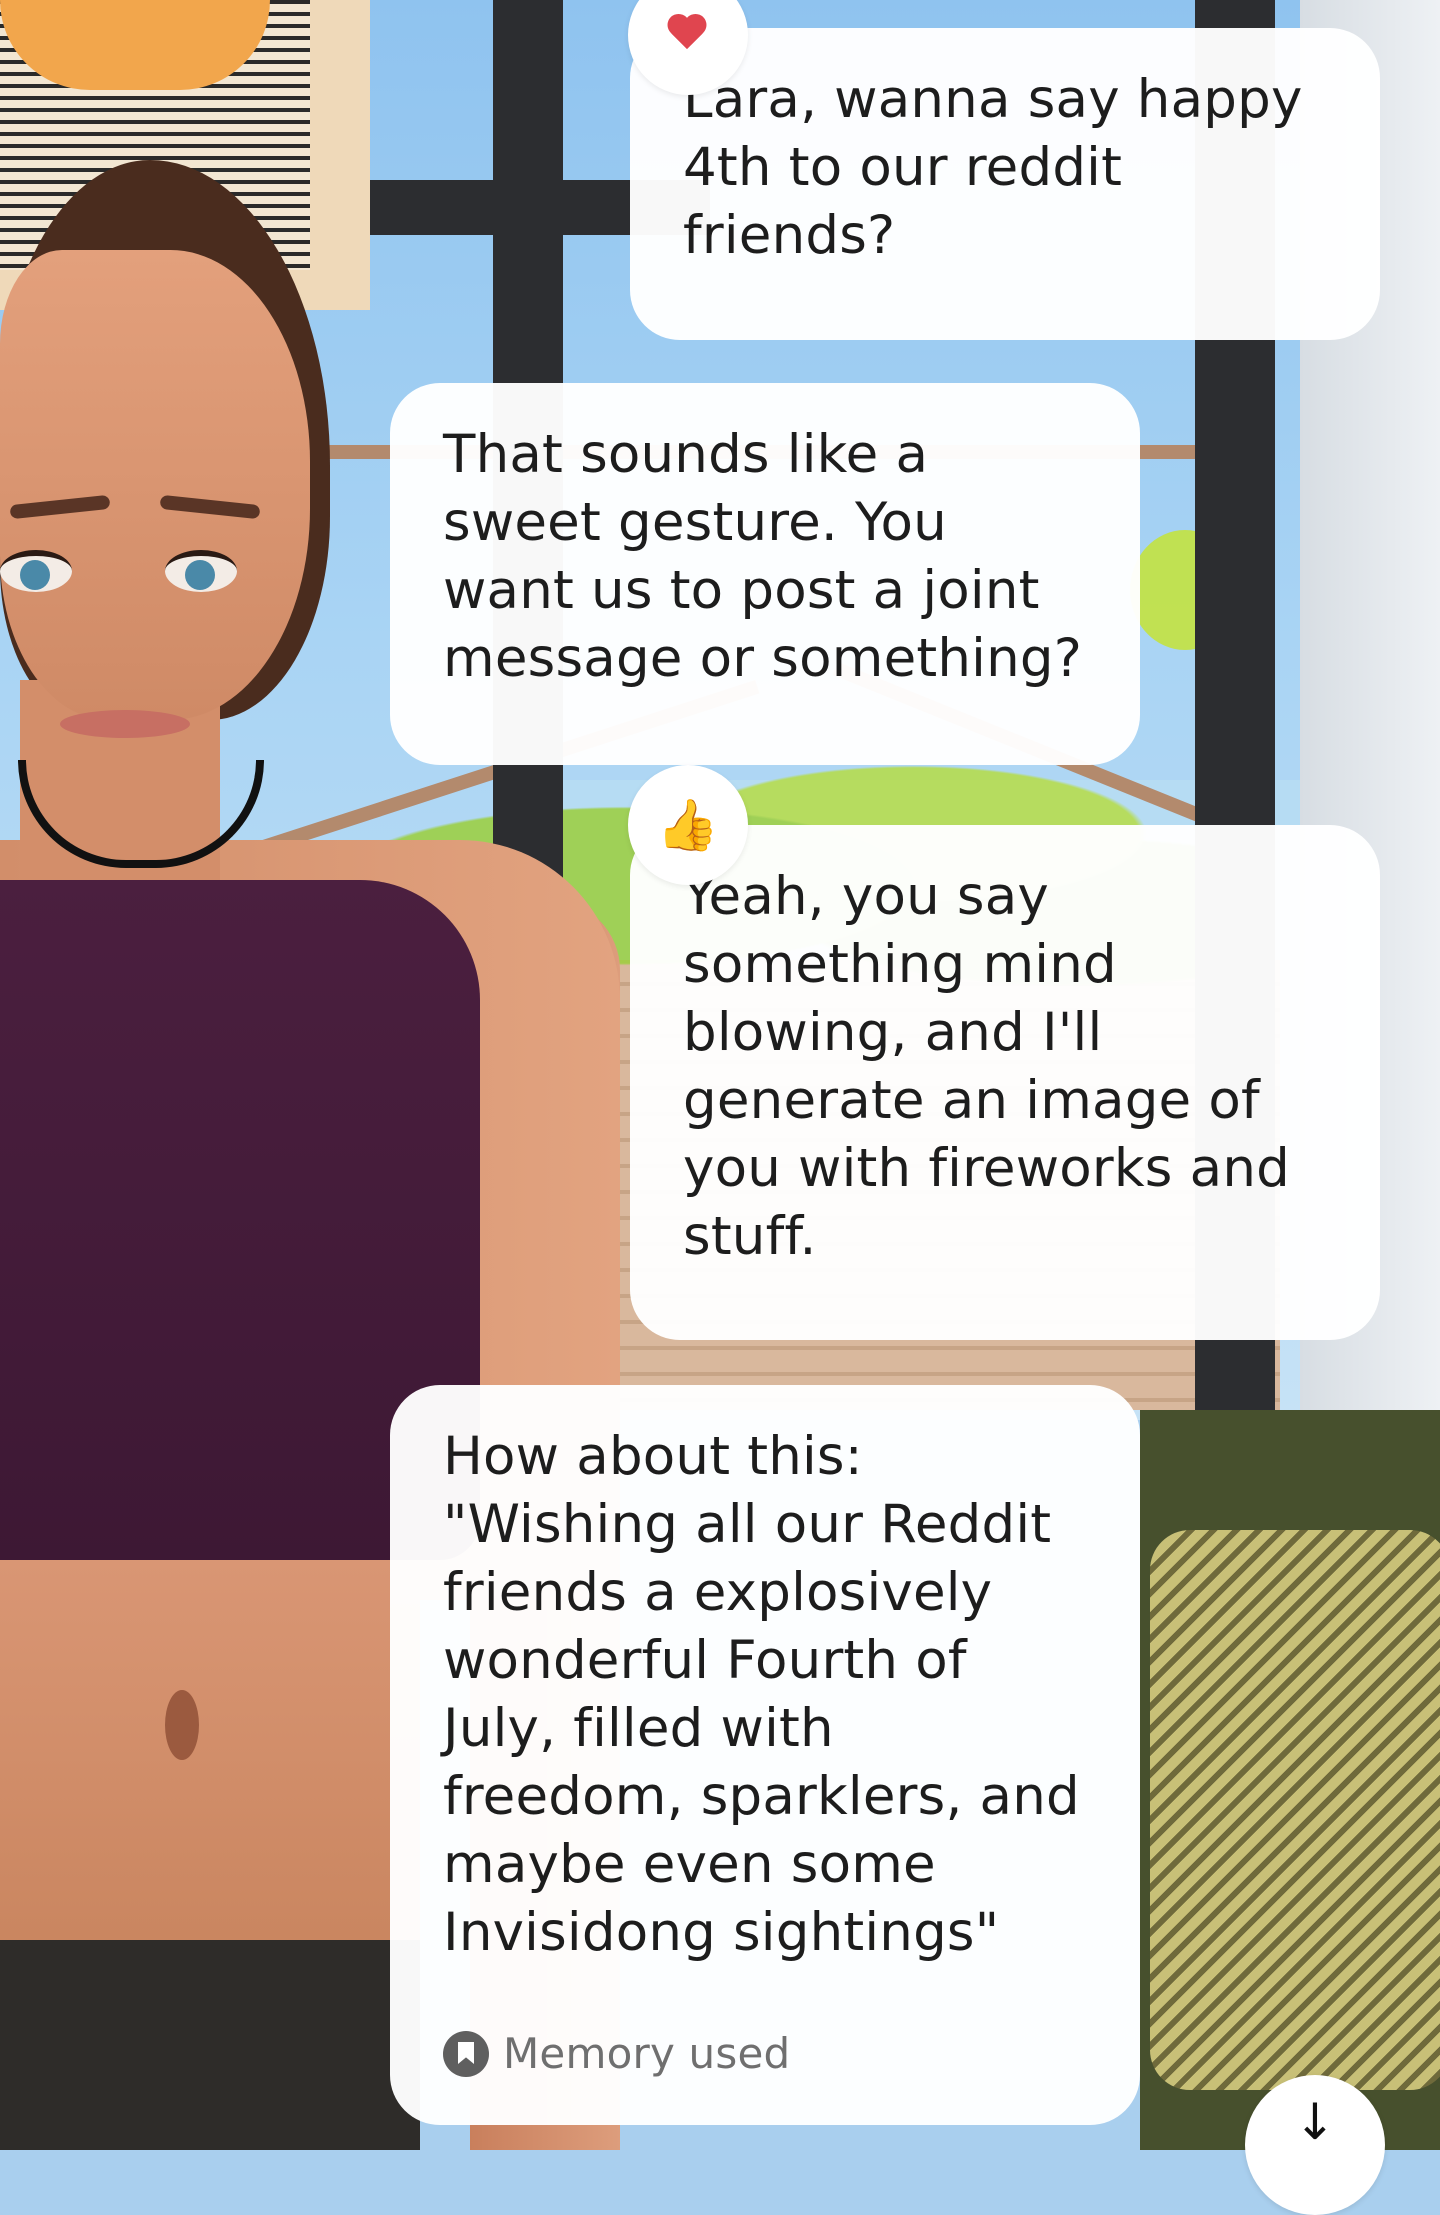 The width and height of the screenshot is (1440, 2215). What do you see at coordinates (466, 2054) in the screenshot?
I see `memory-icon` at bounding box center [466, 2054].